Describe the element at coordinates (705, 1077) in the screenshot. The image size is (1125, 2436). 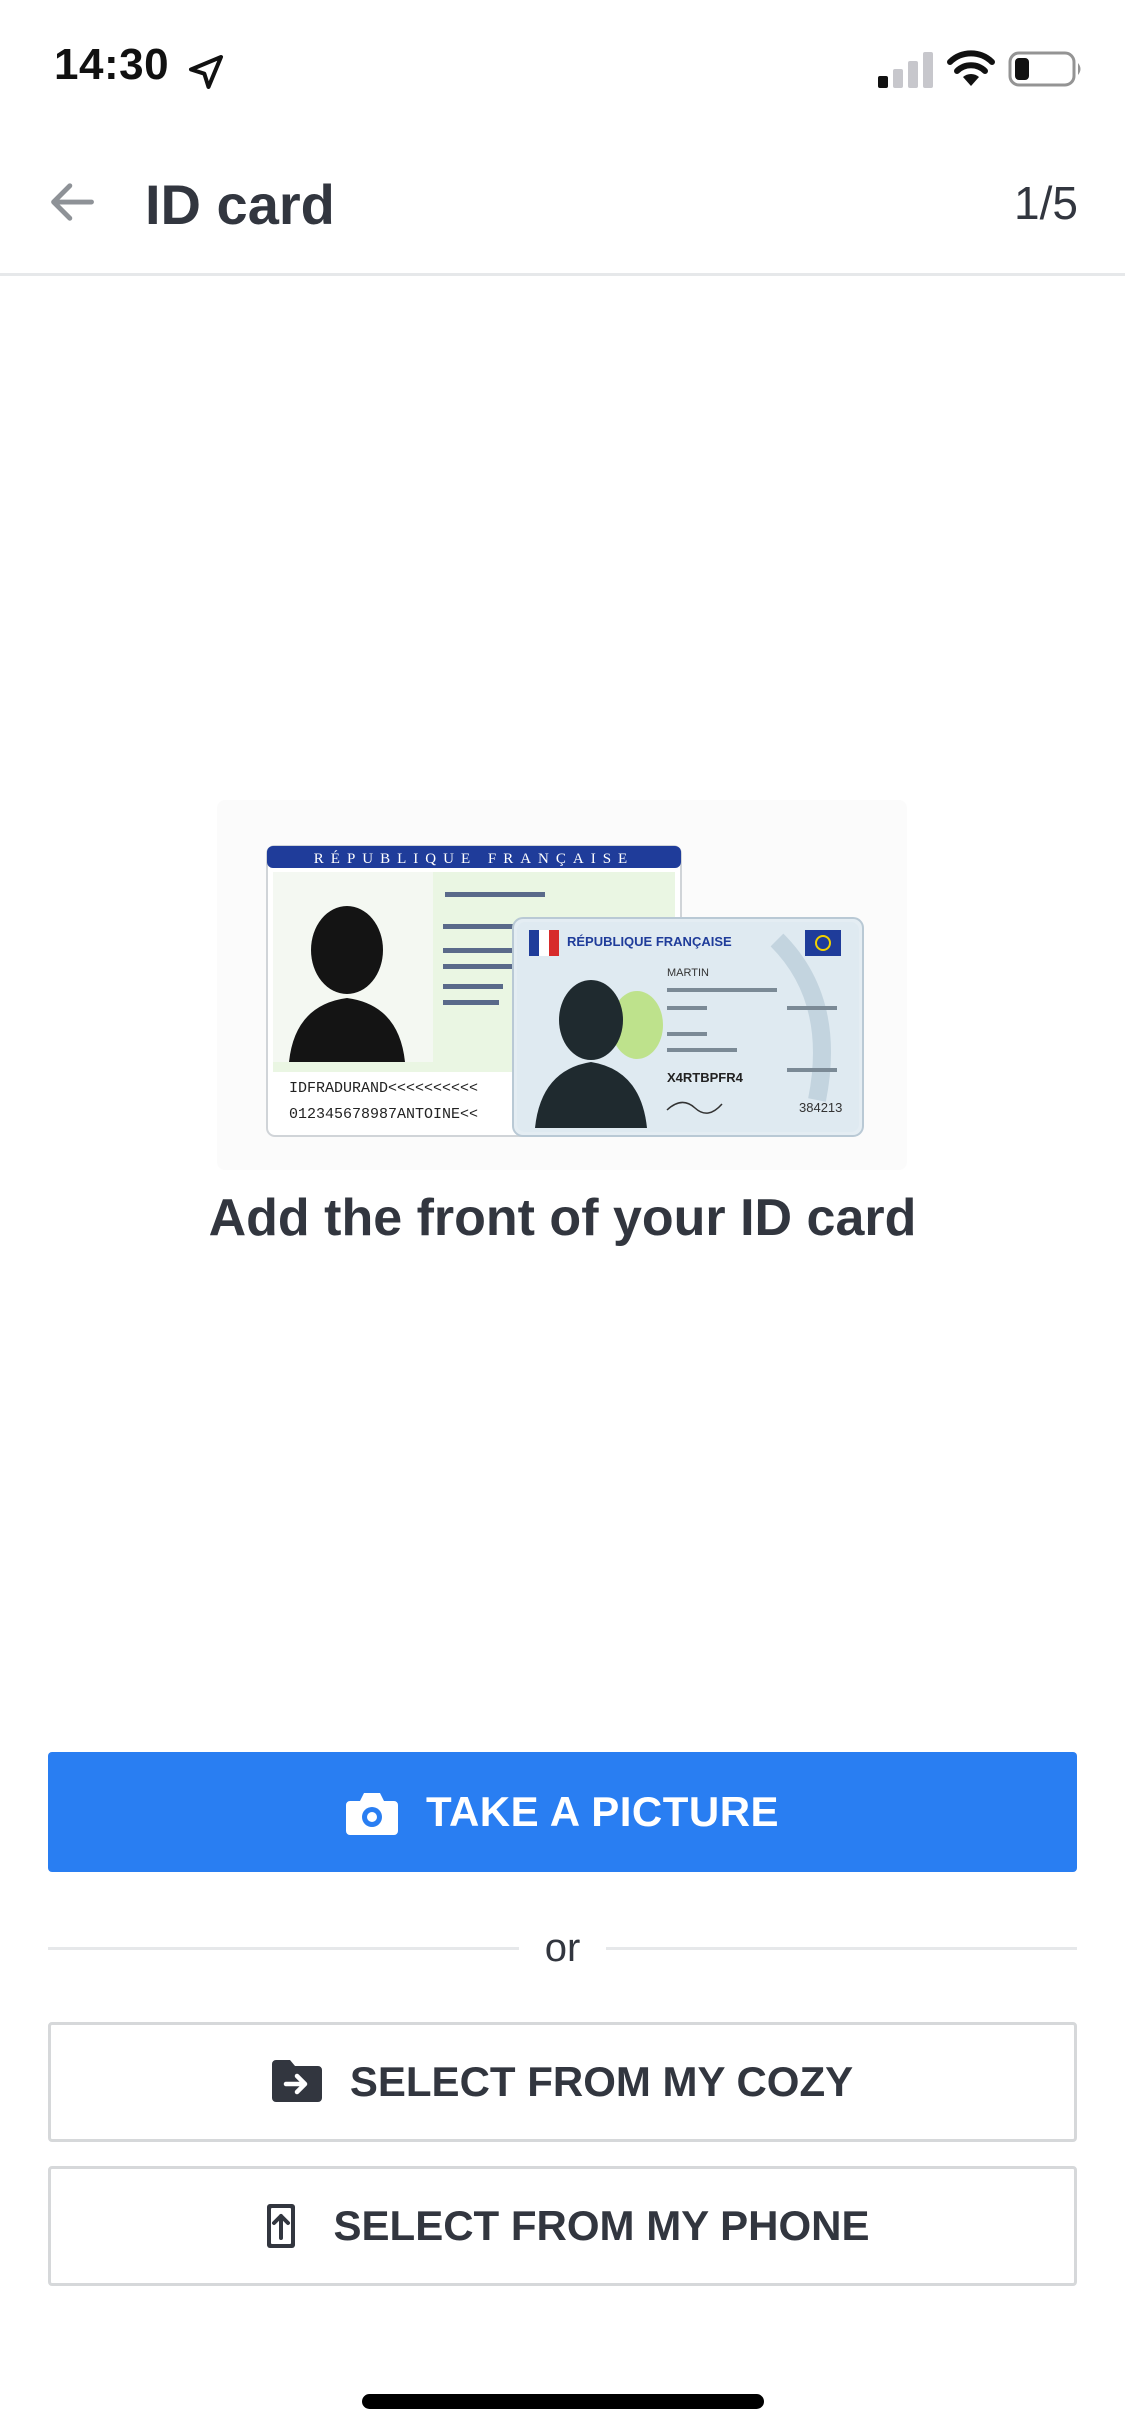
I see `new-card-number: X4RTBPFR4` at that location.